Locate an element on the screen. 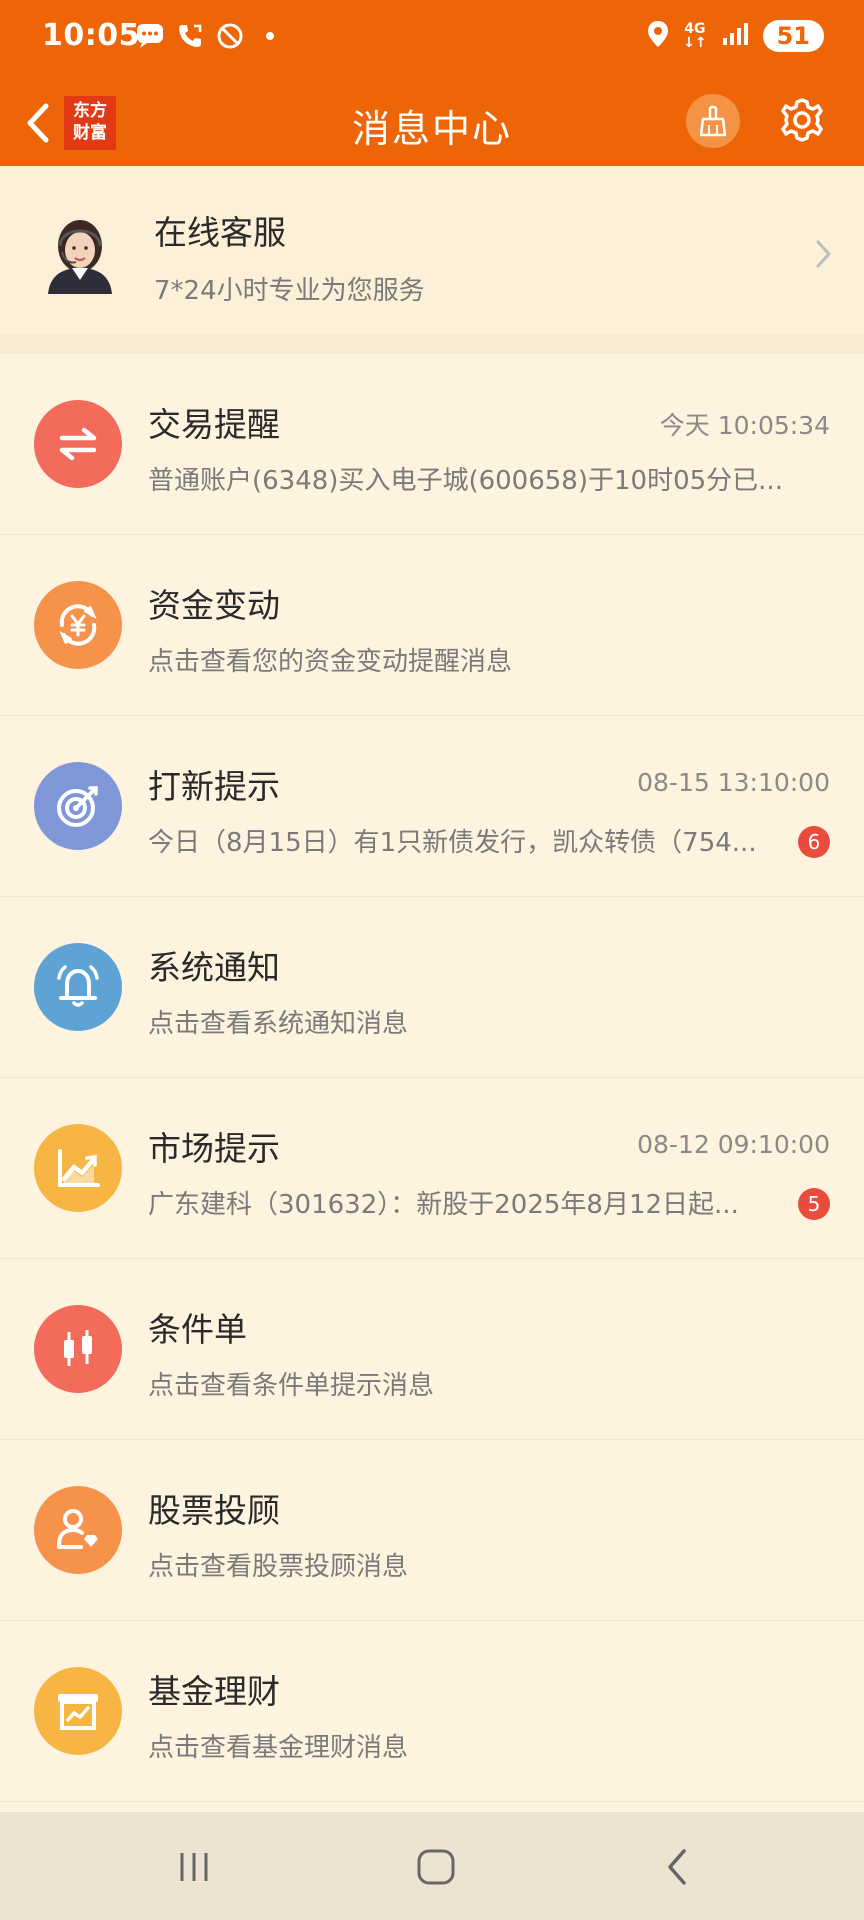 The image size is (864, 1920). unread-badge: 6 is located at coordinates (814, 842).